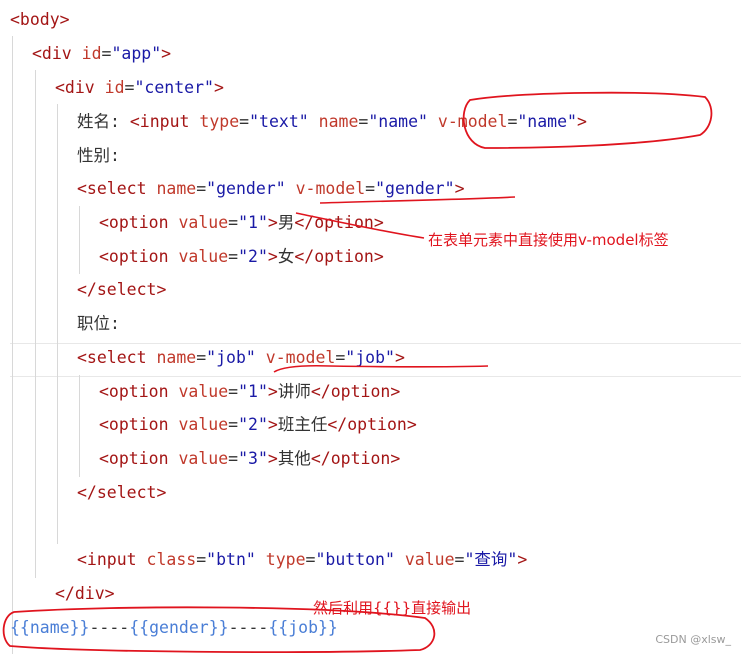  Describe the element at coordinates (693, 639) in the screenshot. I see `watermark: CSDN @xlsw_` at that location.